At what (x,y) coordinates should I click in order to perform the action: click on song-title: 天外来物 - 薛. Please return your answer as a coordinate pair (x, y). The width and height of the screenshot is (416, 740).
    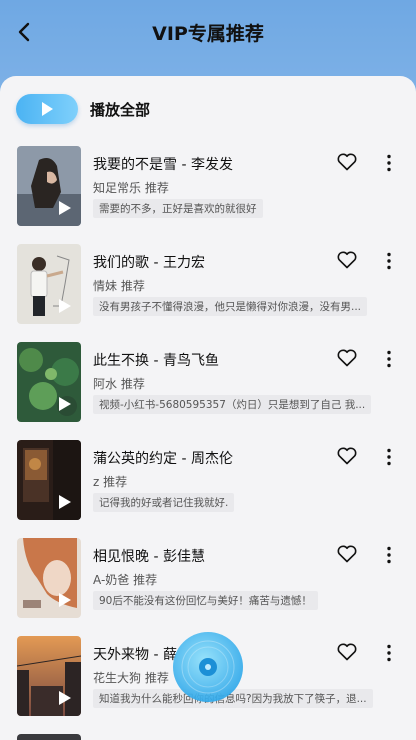
    Looking at the image, I should click on (135, 655).